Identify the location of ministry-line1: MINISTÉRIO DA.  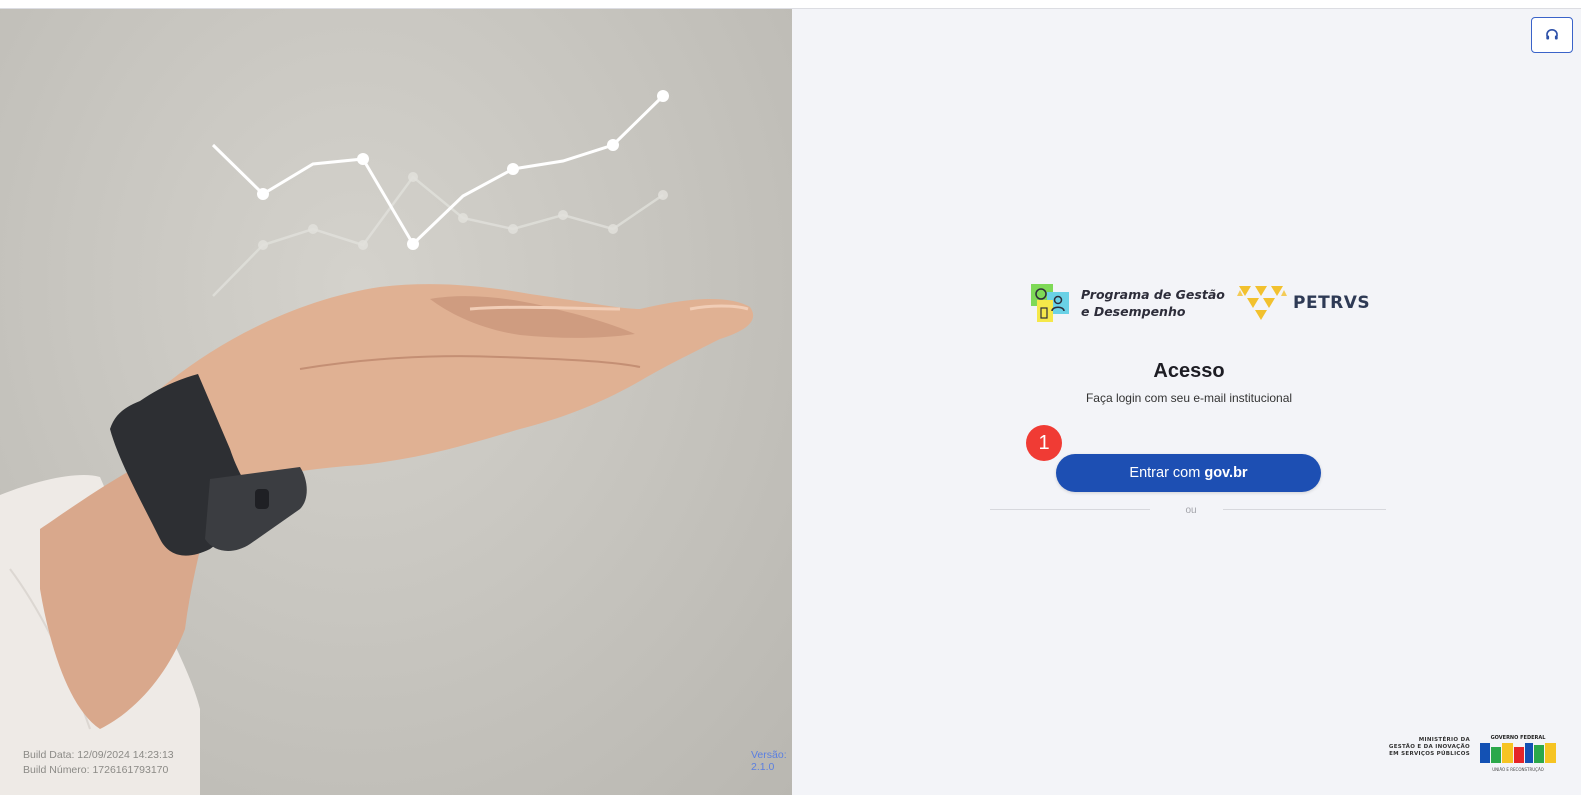
(1444, 740).